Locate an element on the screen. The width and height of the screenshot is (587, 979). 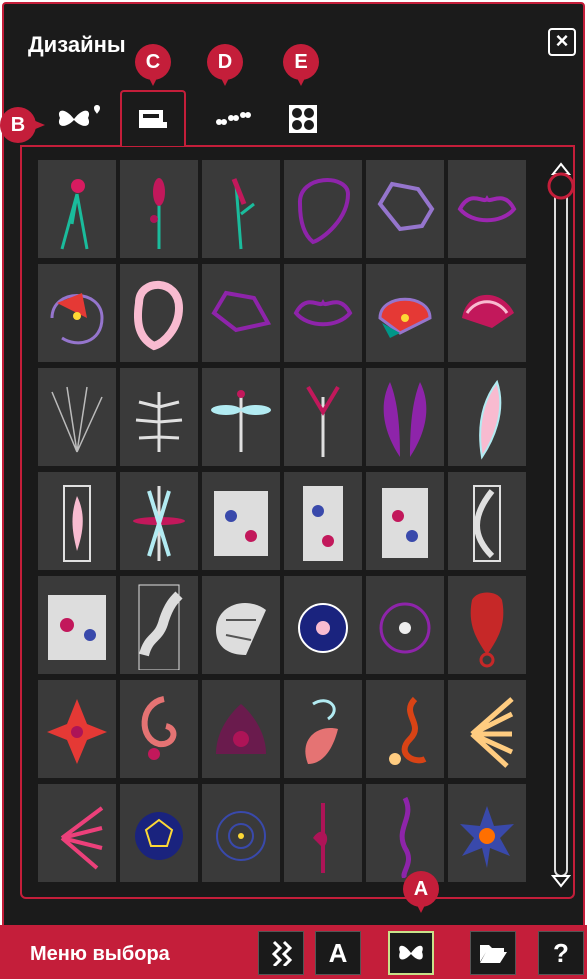
pink-thick-heart-icon is located at coordinates (158, 315).